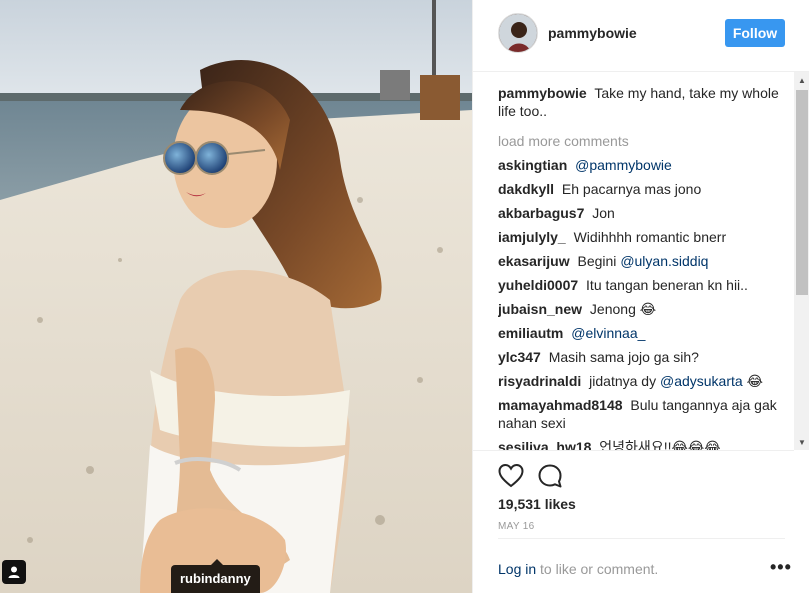 The image size is (809, 593). What do you see at coordinates (539, 381) in the screenshot?
I see `comment-username: risyadrinaldi` at bounding box center [539, 381].